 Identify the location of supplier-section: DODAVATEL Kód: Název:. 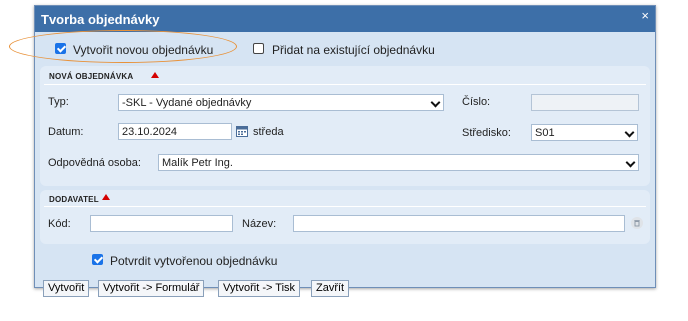
(345, 217).